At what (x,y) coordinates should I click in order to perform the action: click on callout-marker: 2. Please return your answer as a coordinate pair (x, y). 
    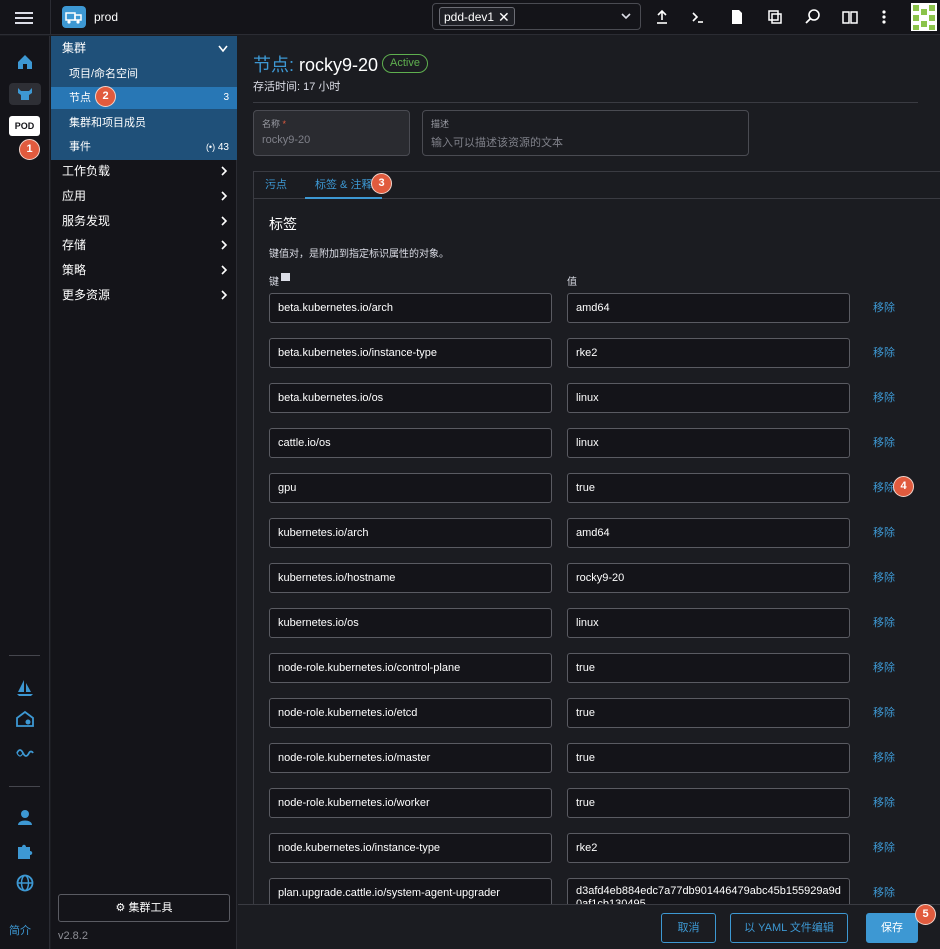
    Looking at the image, I should click on (105, 96).